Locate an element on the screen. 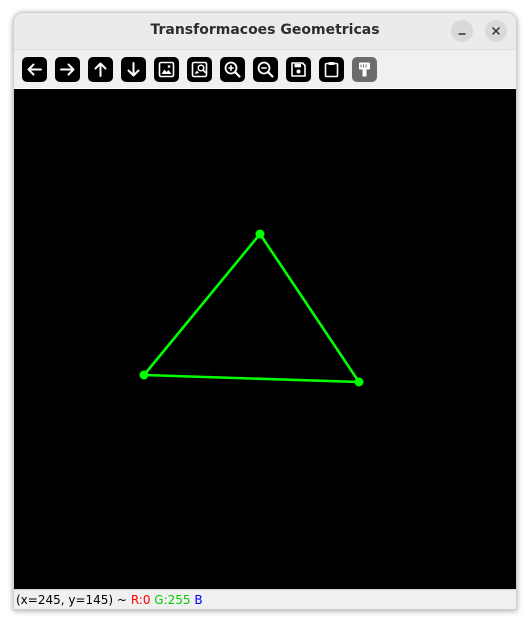  properties-icon is located at coordinates (364, 69).